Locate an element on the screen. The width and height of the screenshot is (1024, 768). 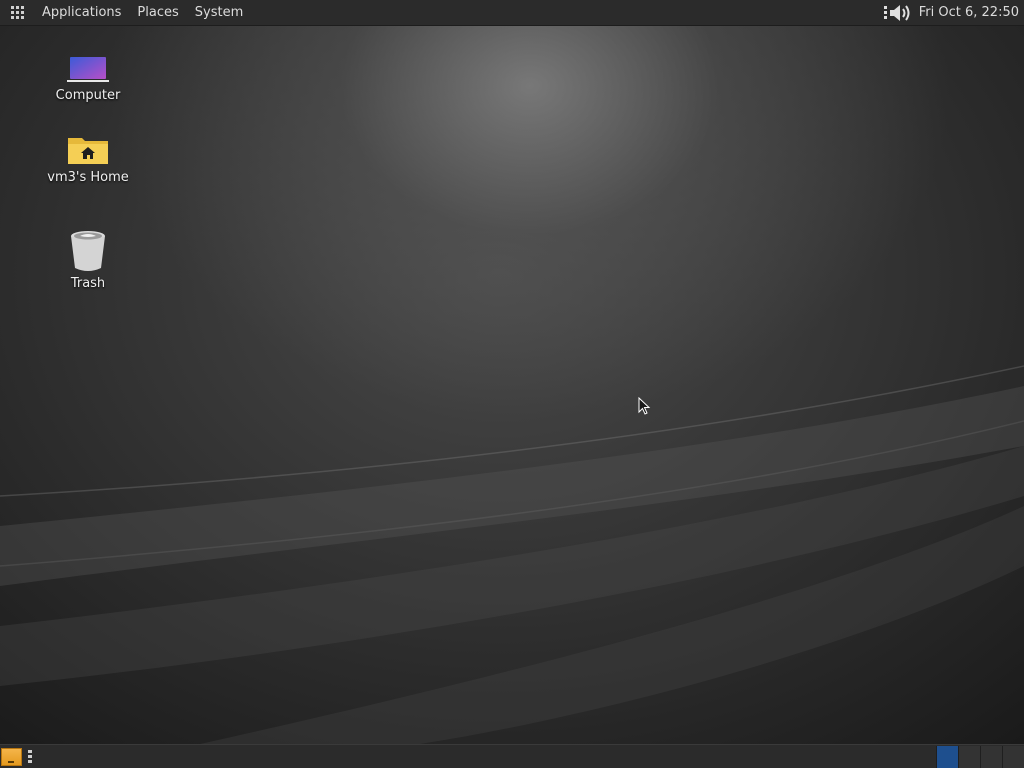
clock: Fri Oct 6, 22:50 is located at coordinates (969, 12).